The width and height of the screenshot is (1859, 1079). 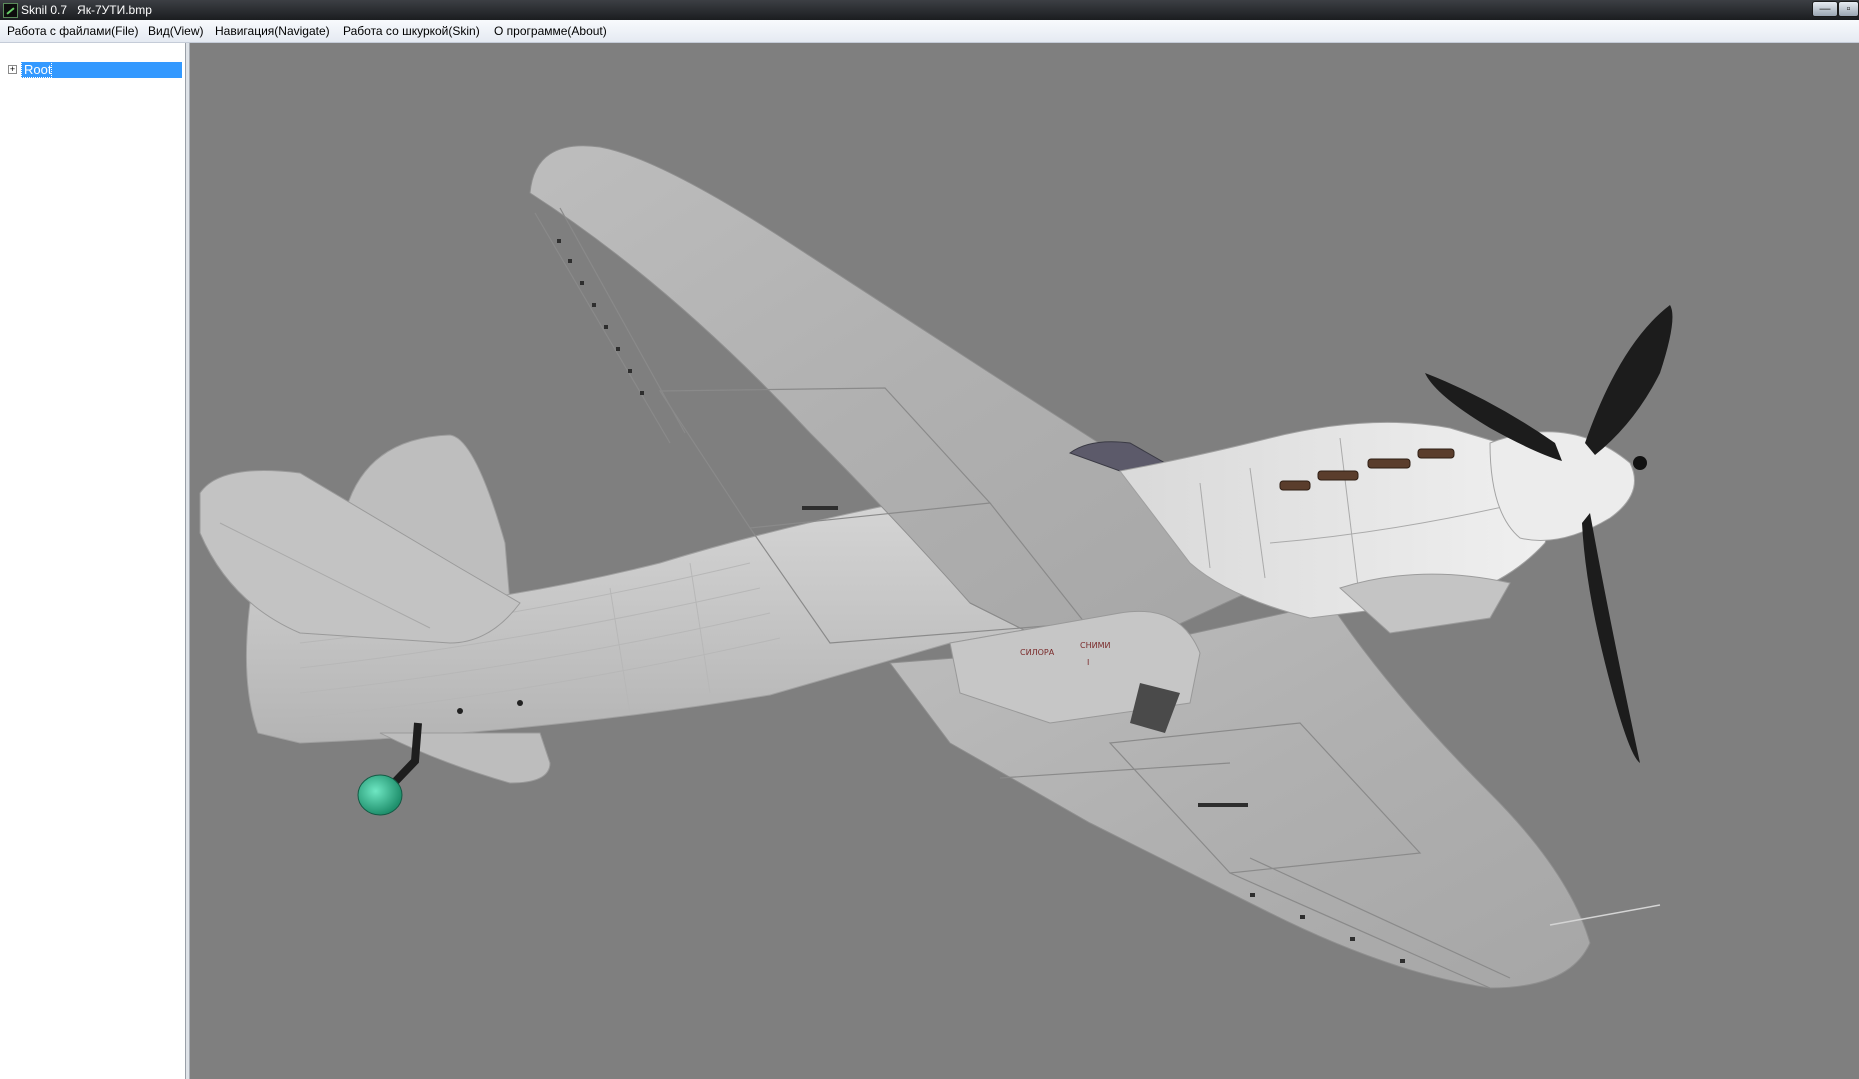 I want to click on stencil-text-3: I, so click(x=1088, y=662).